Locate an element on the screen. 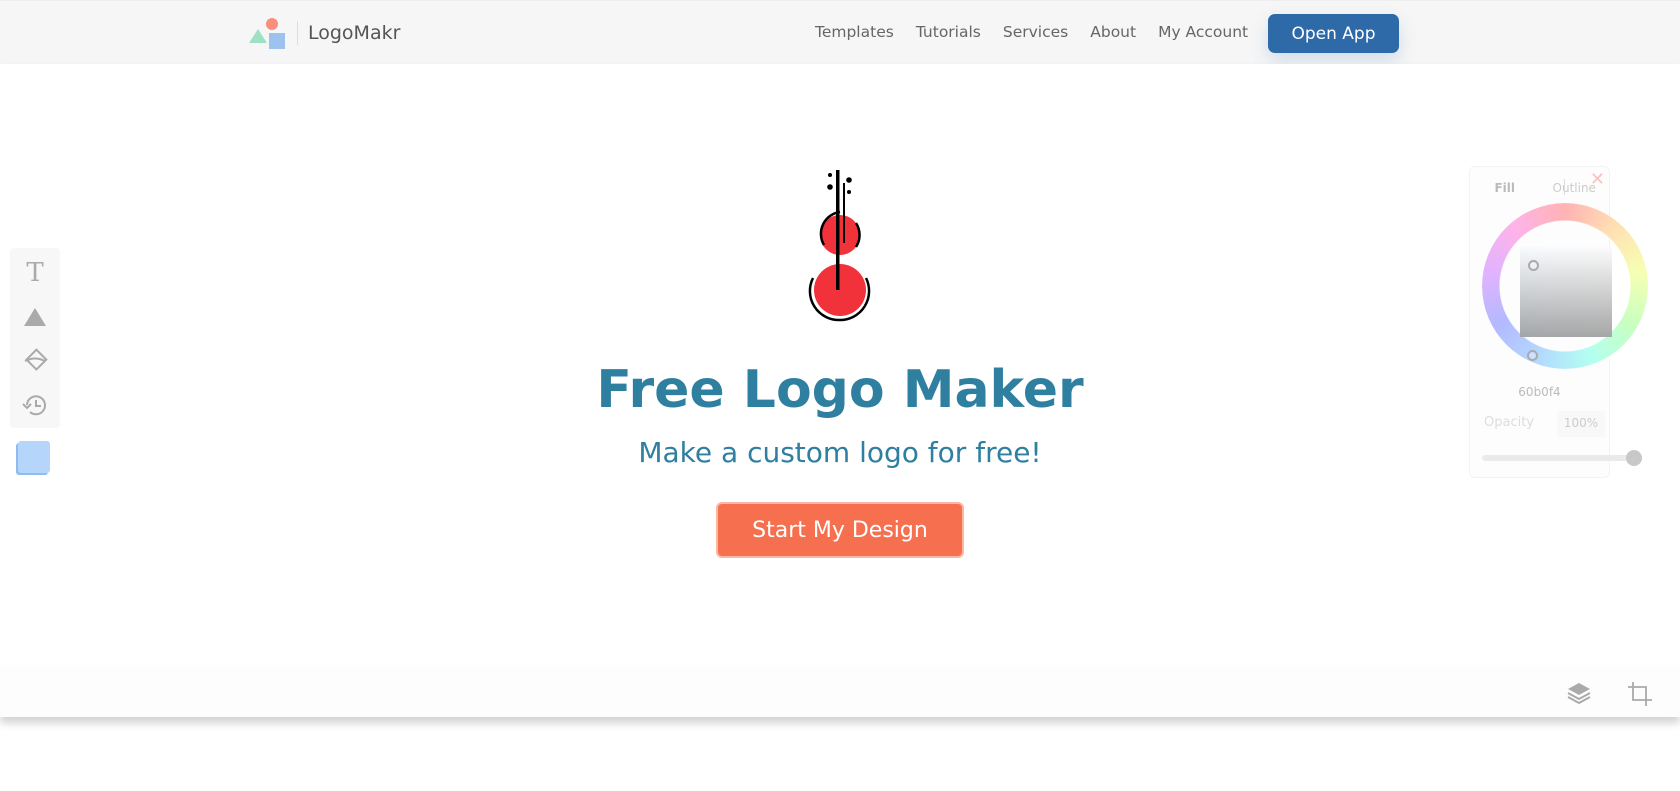  hue-knob is located at coordinates (1532, 355).